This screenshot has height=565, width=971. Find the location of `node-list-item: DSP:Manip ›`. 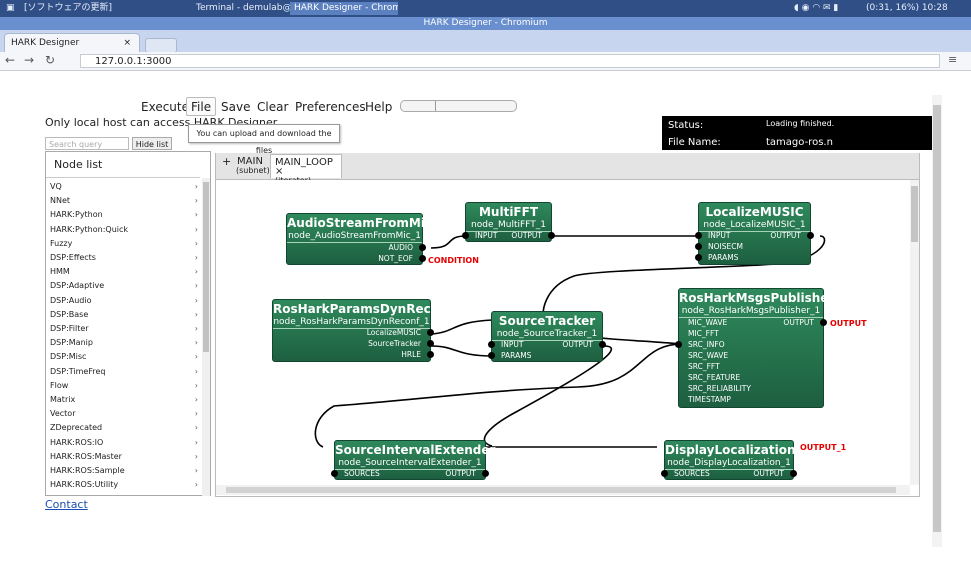

node-list-item: DSP:Manip › is located at coordinates (124, 343).